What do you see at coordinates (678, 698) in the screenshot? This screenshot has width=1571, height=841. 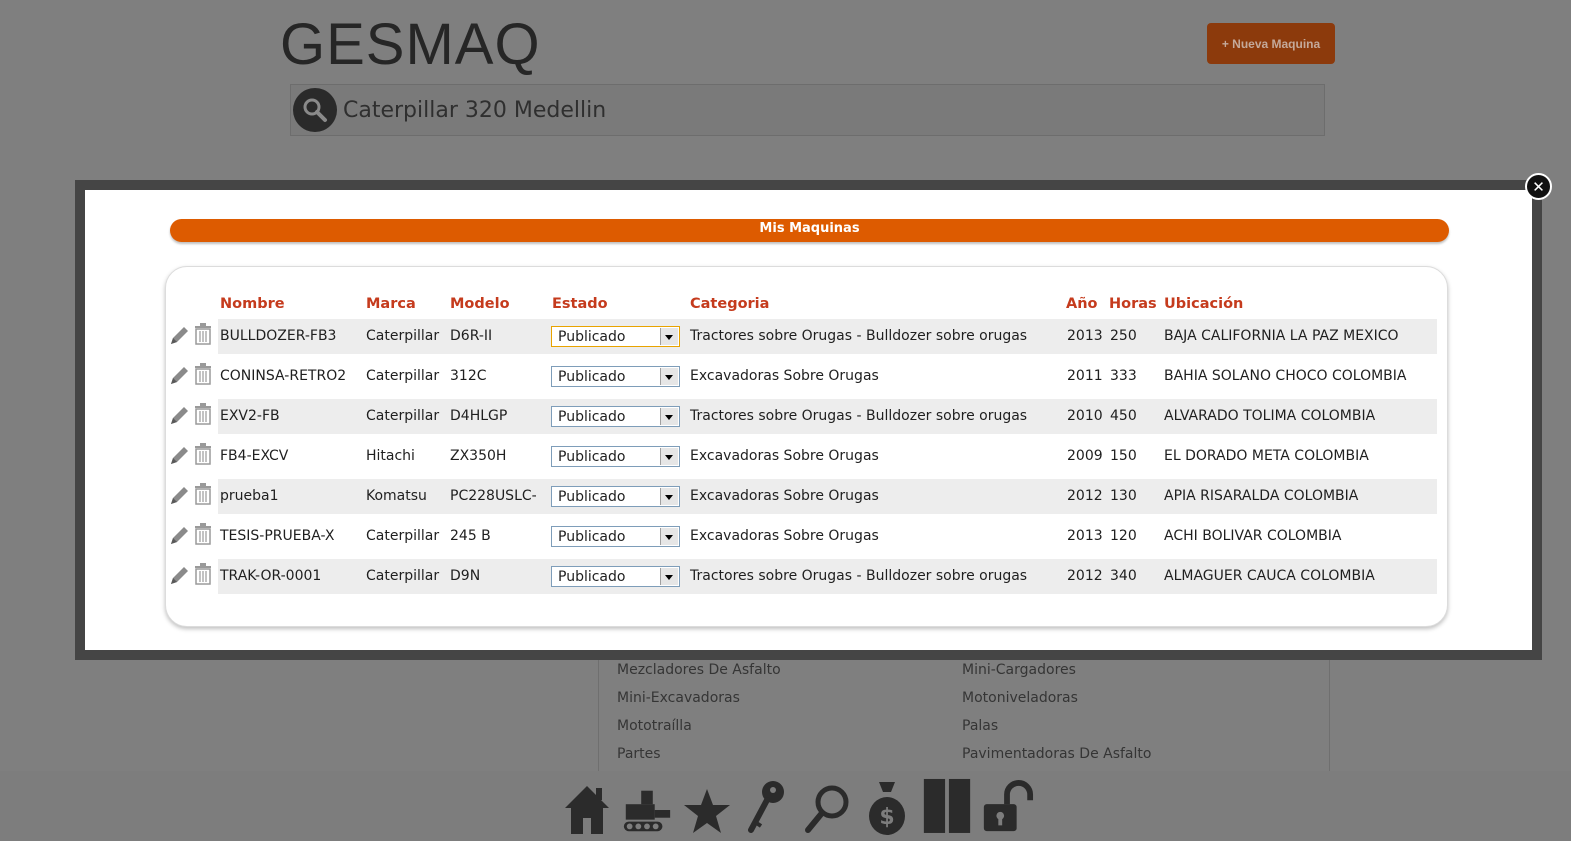 I see `category-link: Mini-Excavadoras` at bounding box center [678, 698].